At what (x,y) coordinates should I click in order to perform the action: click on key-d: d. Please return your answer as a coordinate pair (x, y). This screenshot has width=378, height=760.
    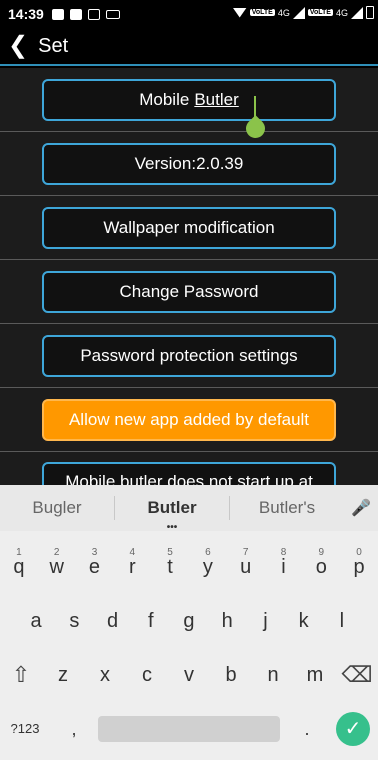
    Looking at the image, I should click on (112, 621).